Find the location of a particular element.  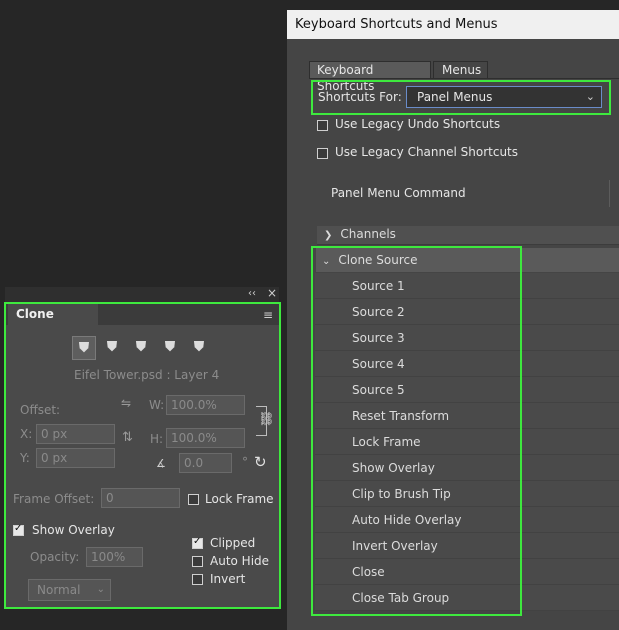

group-label-channels: Channels is located at coordinates (368, 234).